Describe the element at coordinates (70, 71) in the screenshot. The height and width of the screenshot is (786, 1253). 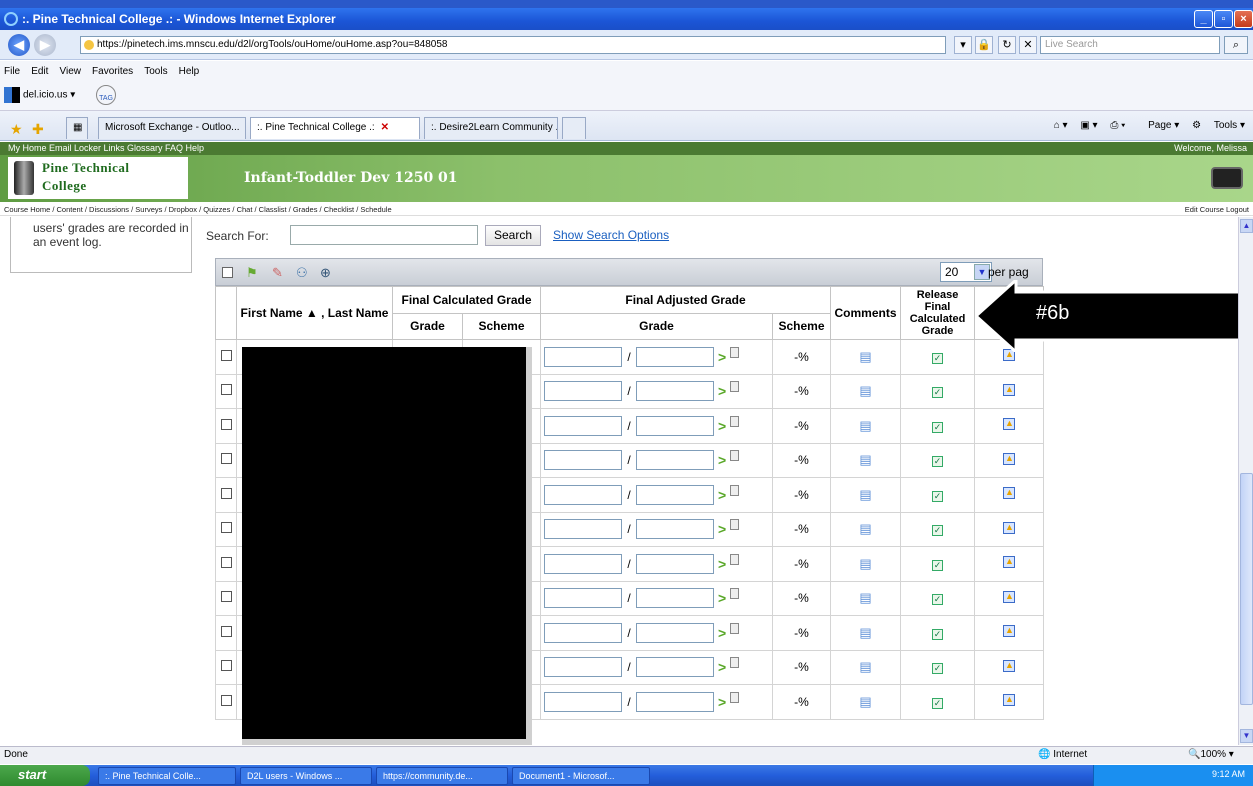
I see `menu-view: View` at that location.